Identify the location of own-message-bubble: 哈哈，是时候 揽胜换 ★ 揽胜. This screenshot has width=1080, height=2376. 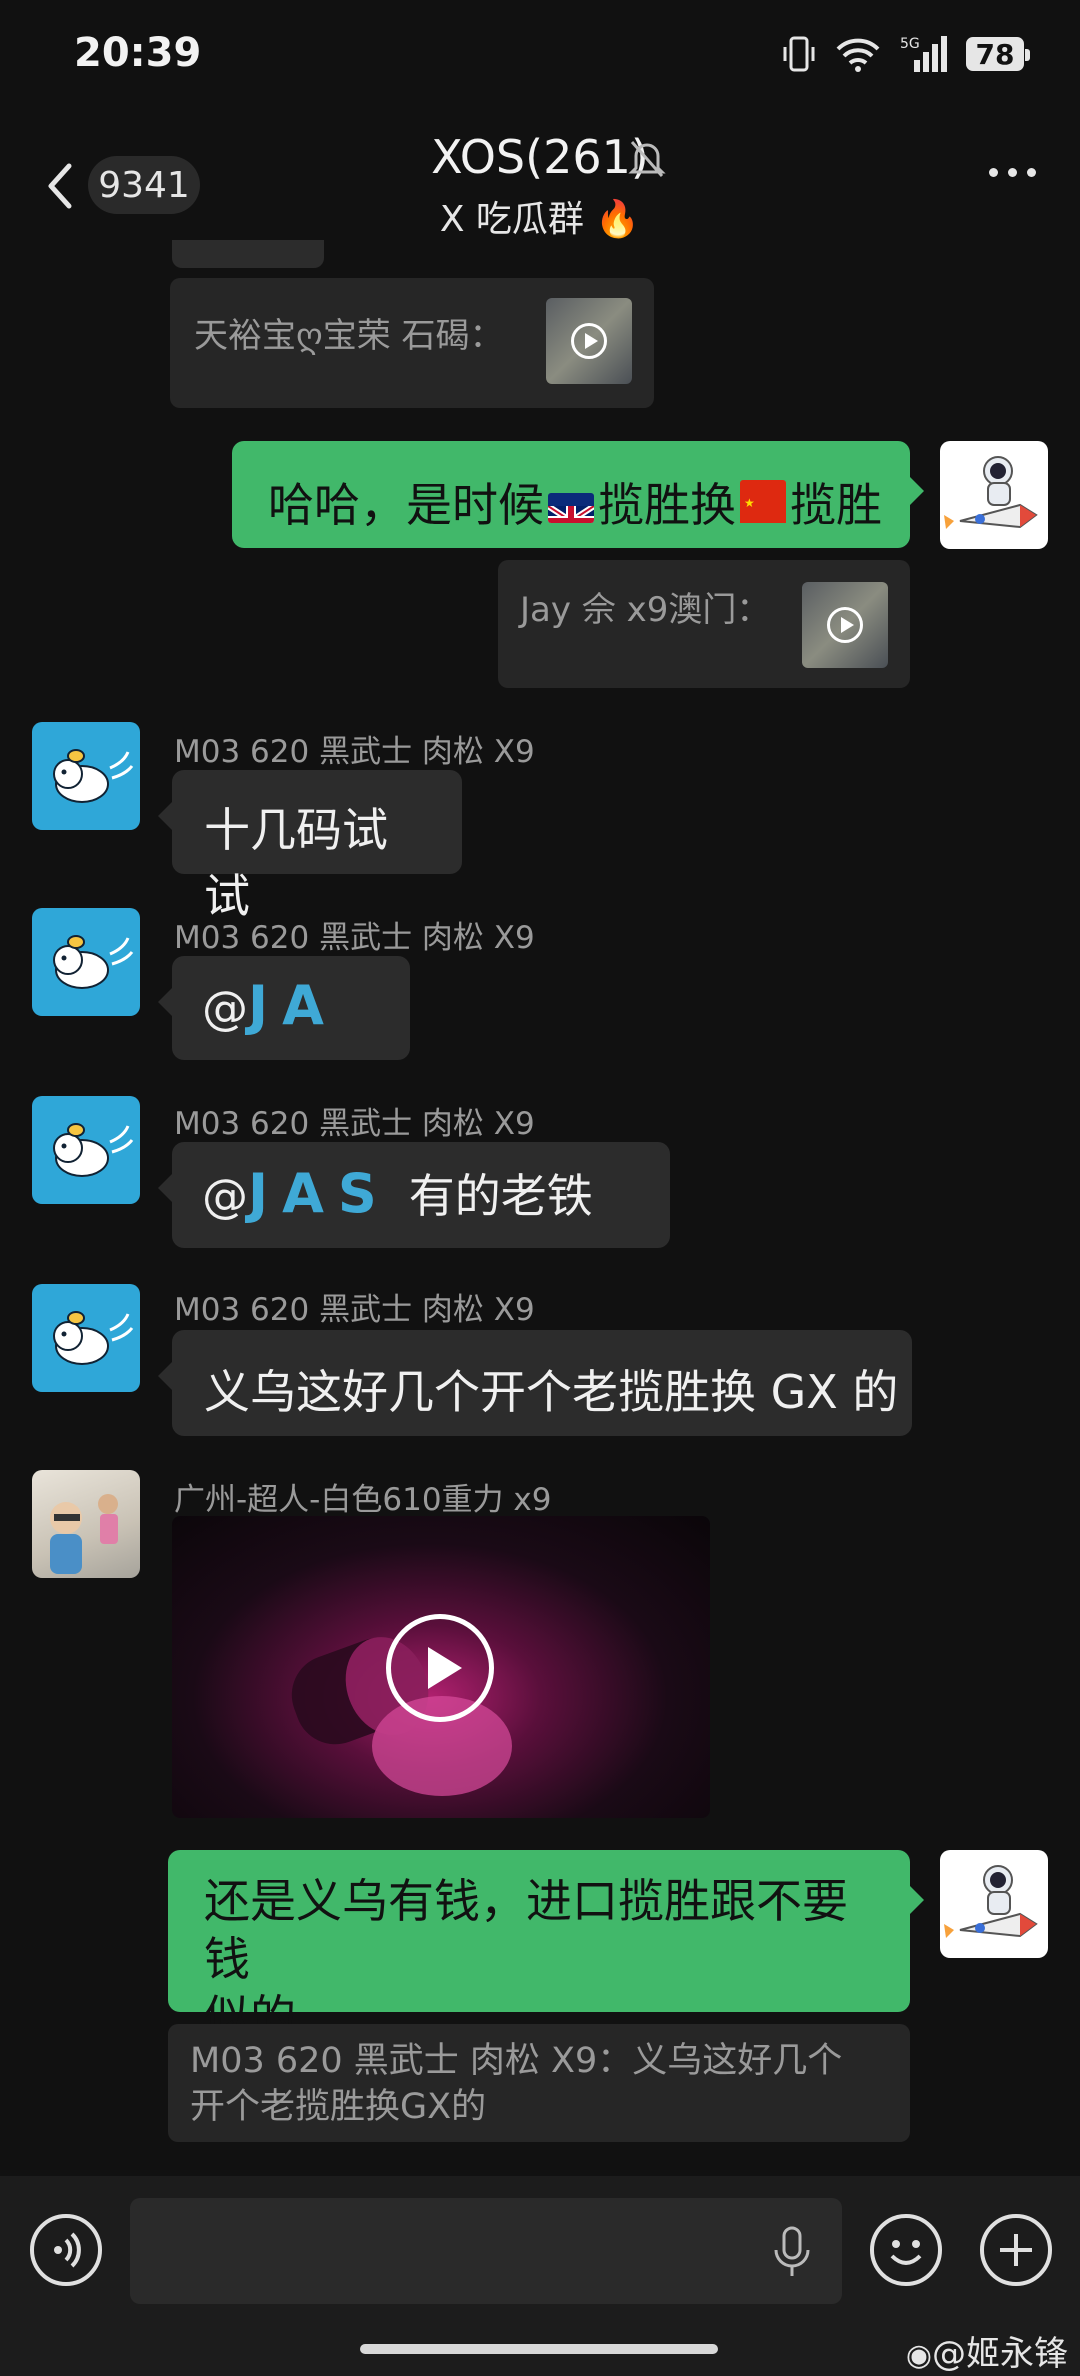
(578, 494).